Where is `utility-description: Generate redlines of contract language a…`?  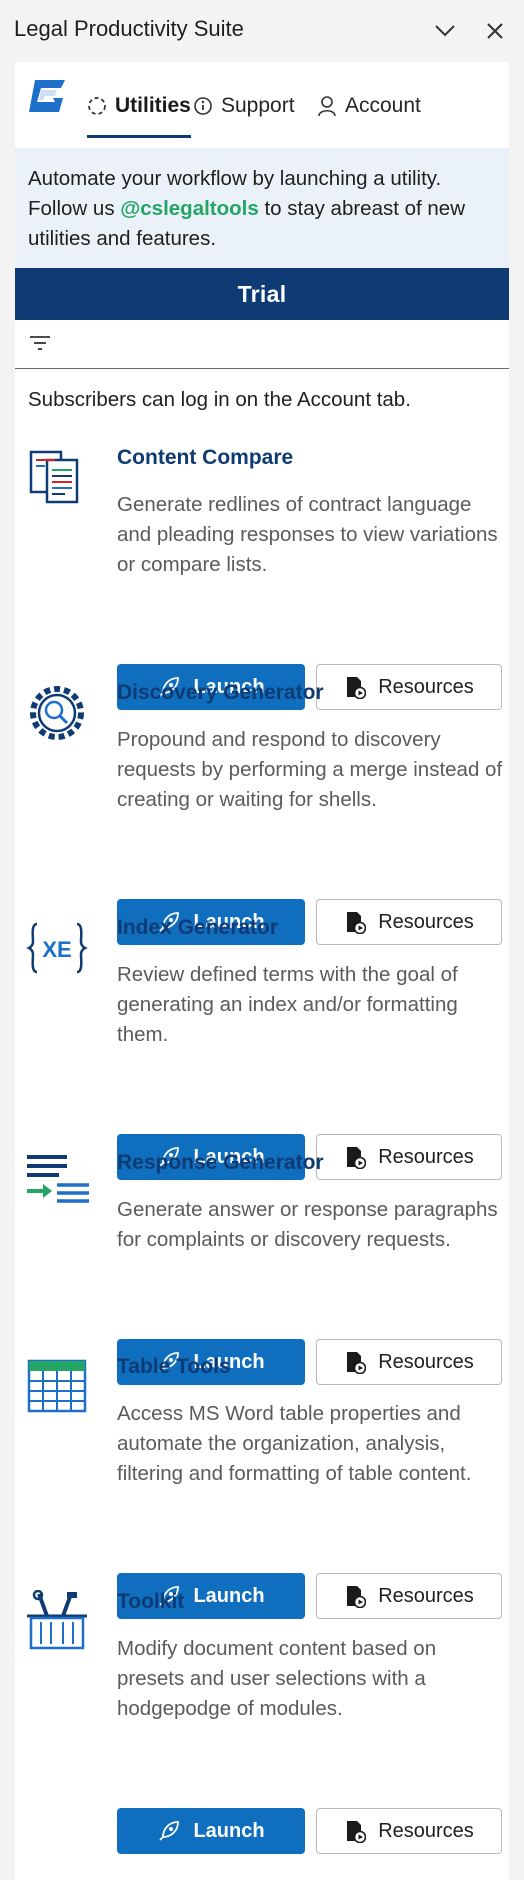
utility-description: Generate redlines of contract language a… is located at coordinates (307, 534).